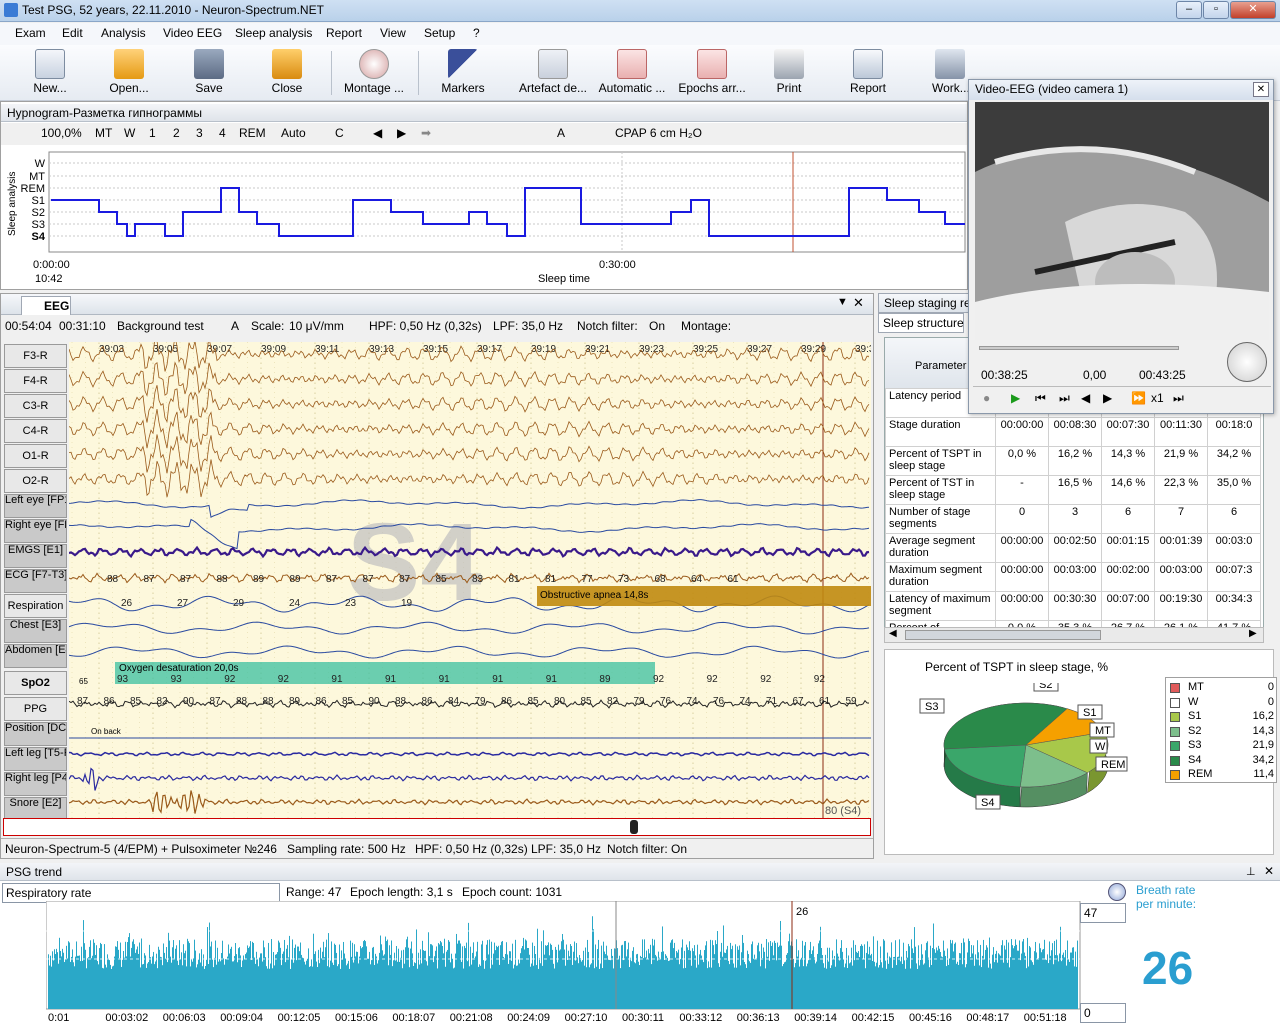 This screenshot has height=1024, width=1280. Describe the element at coordinates (35, 606) in the screenshot. I see `channel-label: Respiration` at that location.